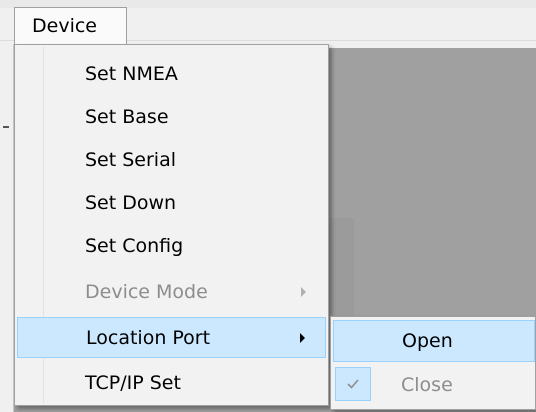 The image size is (536, 412). I want to click on menu-item-location-port: Location Port, so click(171, 337).